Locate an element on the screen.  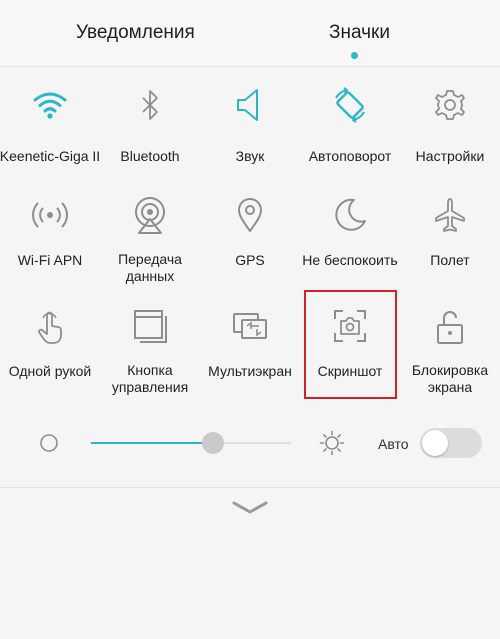
multiscreen-icon is located at coordinates (250, 326).